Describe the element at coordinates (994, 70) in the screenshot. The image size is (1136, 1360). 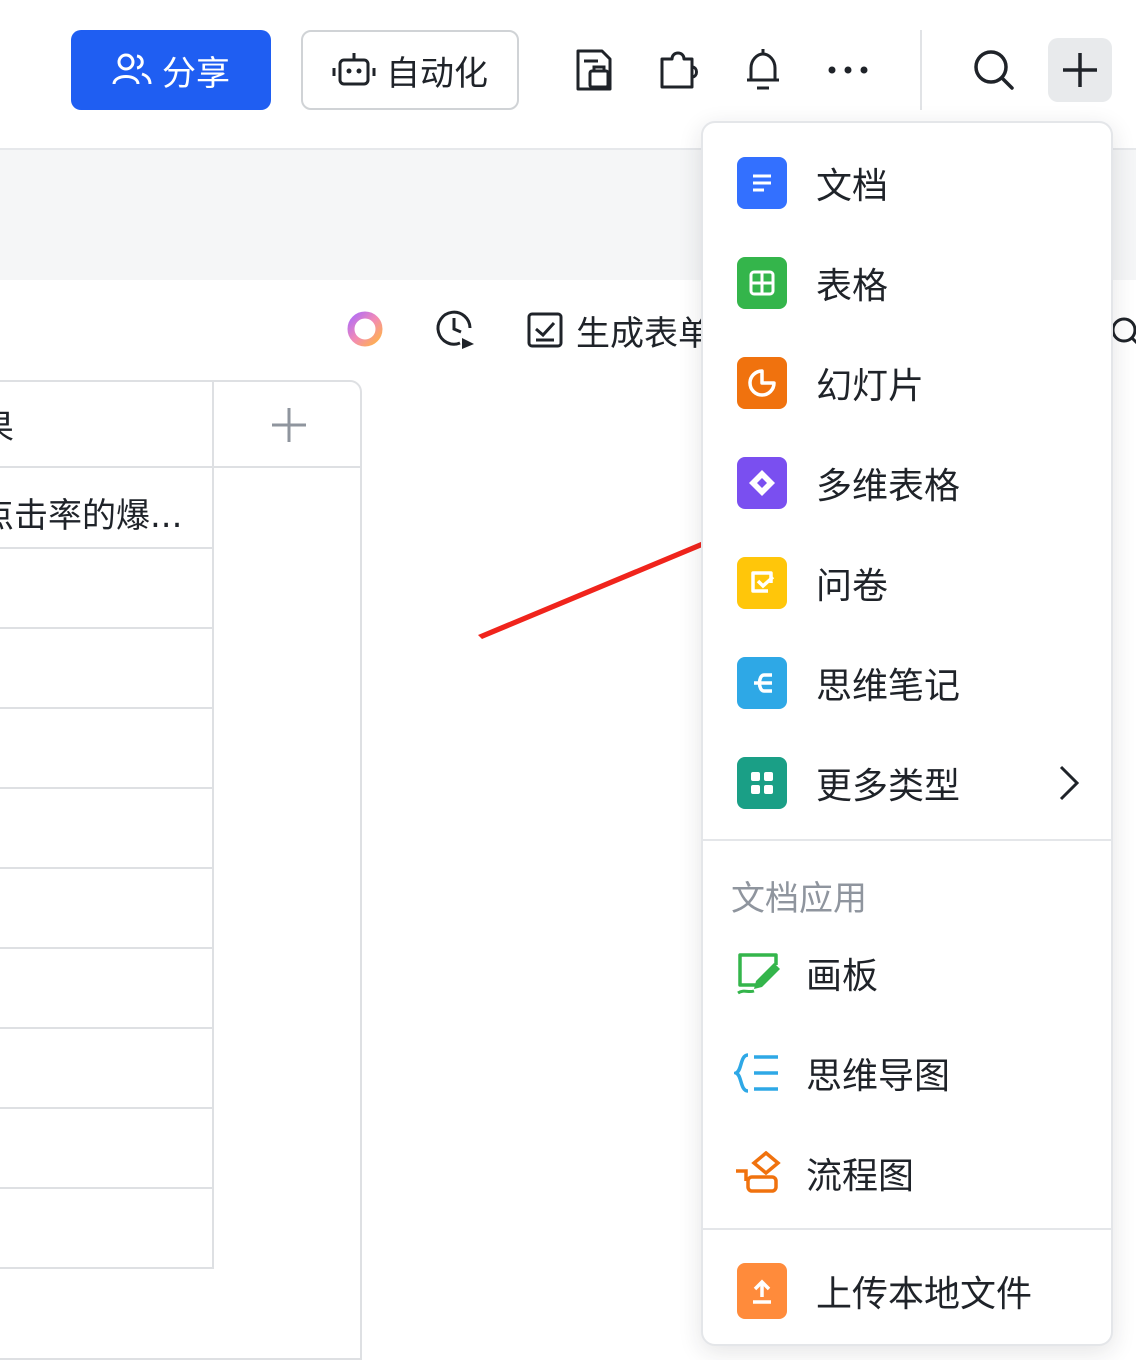
I see `search-icon` at that location.